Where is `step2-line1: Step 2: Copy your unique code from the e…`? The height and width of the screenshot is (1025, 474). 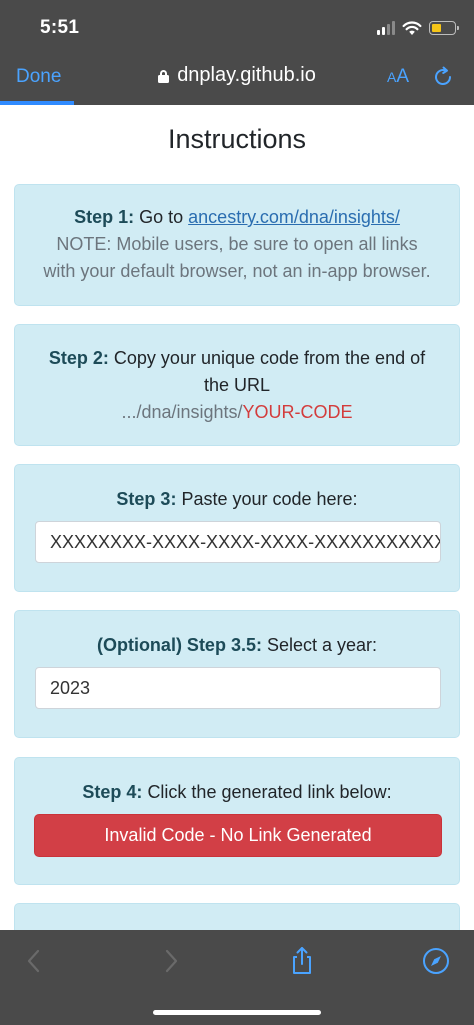 step2-line1: Step 2: Copy your unique code from the e… is located at coordinates (237, 358).